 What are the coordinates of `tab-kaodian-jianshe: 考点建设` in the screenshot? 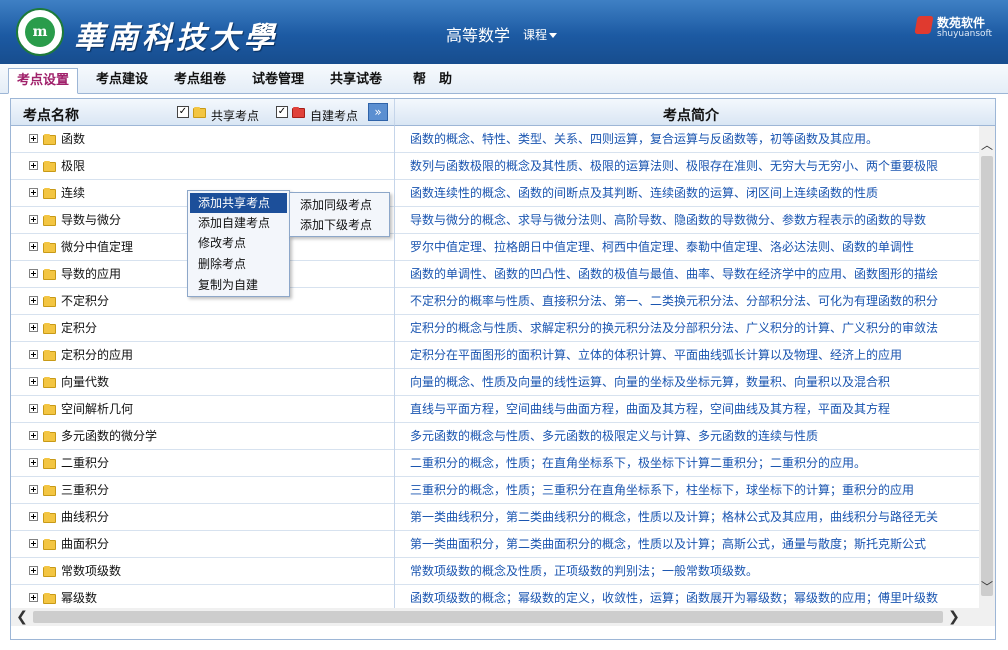 It's located at (122, 81).